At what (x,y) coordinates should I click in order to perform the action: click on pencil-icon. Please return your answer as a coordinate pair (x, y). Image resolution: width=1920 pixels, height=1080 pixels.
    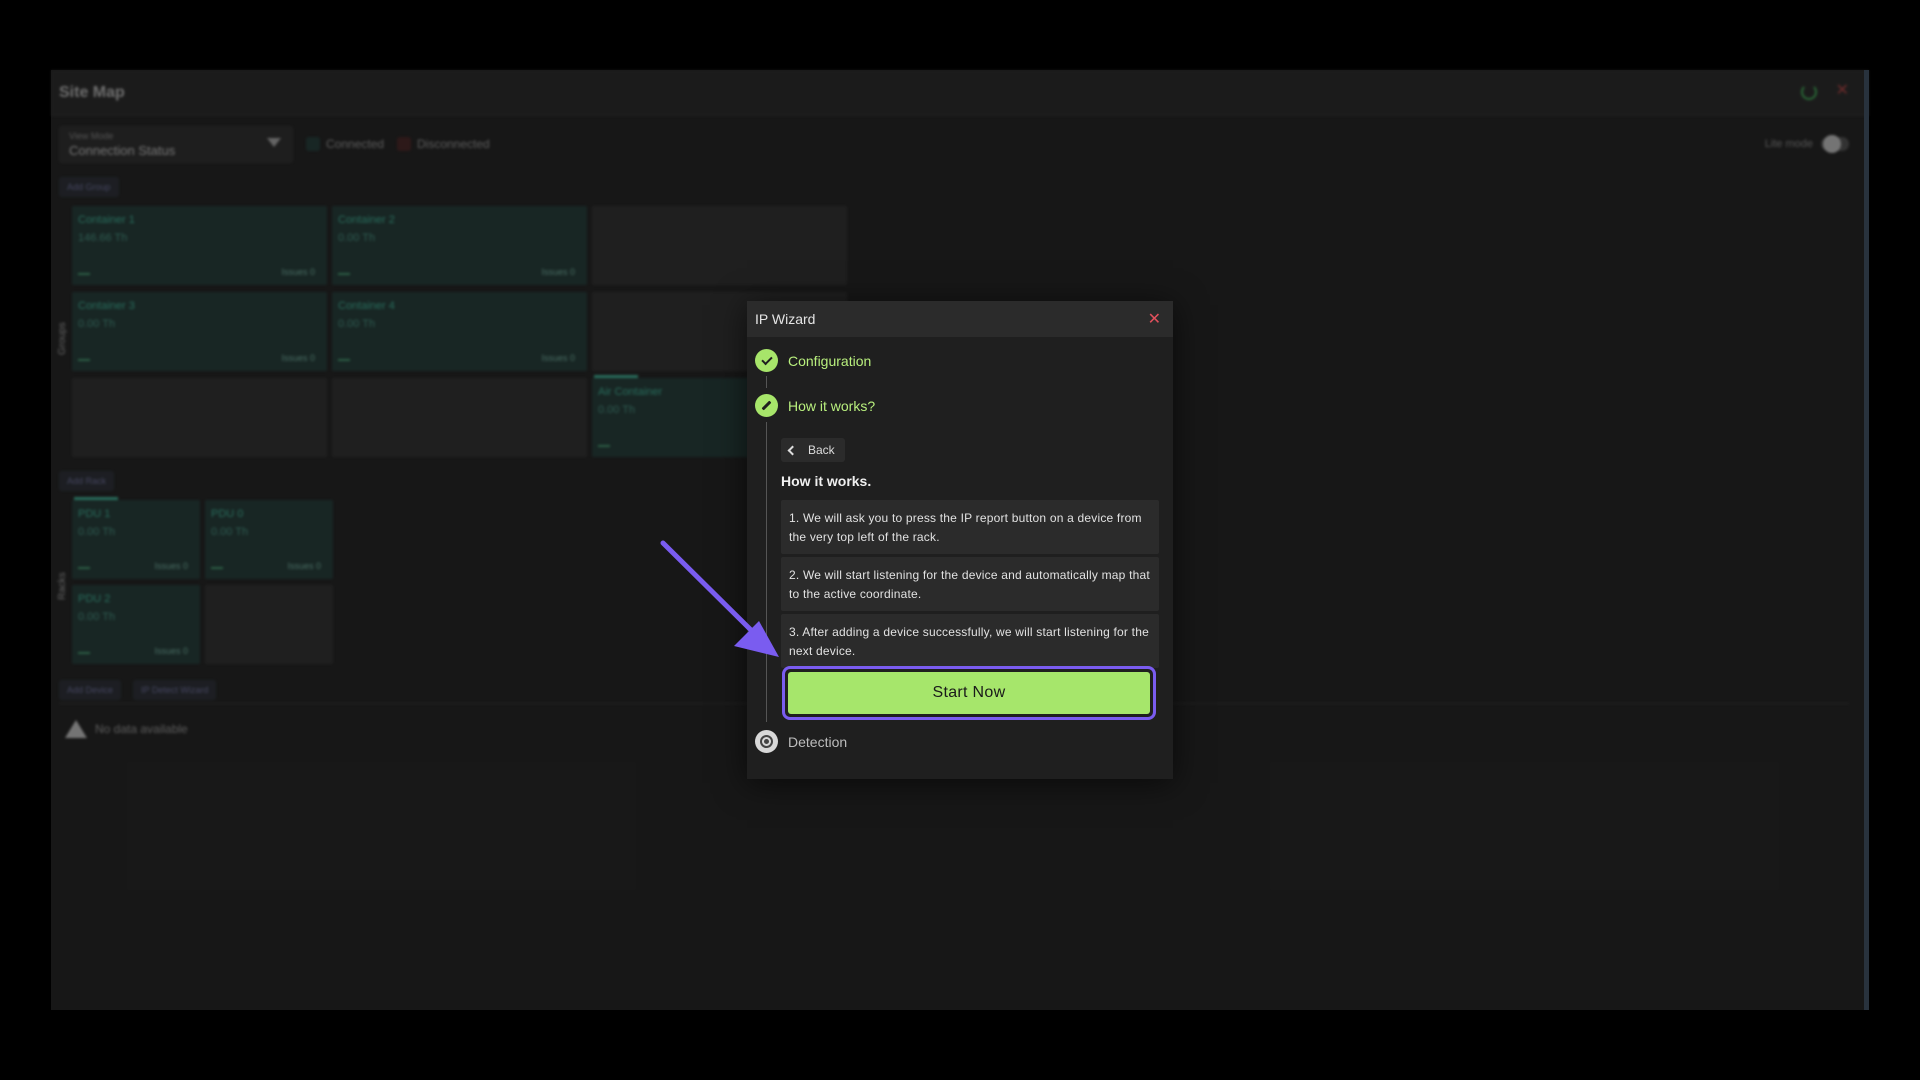
    Looking at the image, I should click on (766, 405).